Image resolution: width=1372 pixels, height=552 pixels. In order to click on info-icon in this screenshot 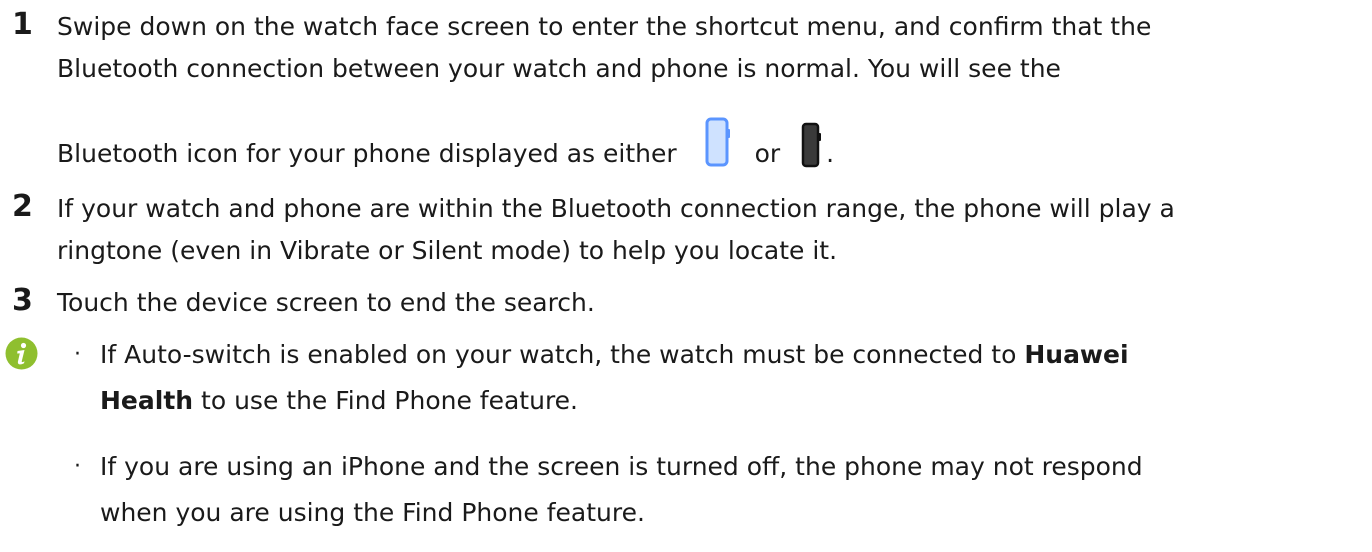, I will do `click(21, 353)`.